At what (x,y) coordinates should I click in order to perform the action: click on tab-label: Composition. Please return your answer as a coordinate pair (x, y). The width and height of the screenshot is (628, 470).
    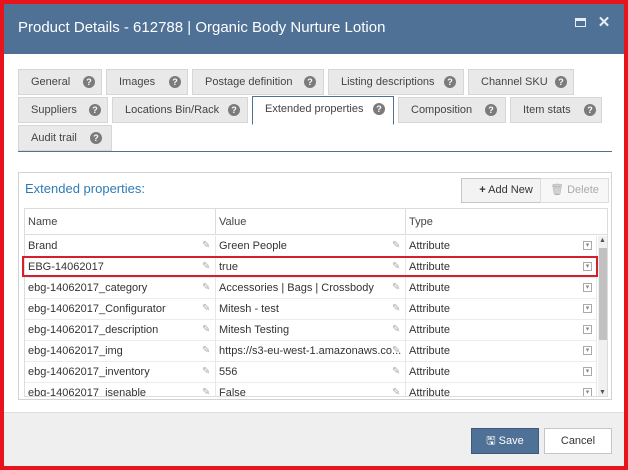
    Looking at the image, I should click on (442, 110).